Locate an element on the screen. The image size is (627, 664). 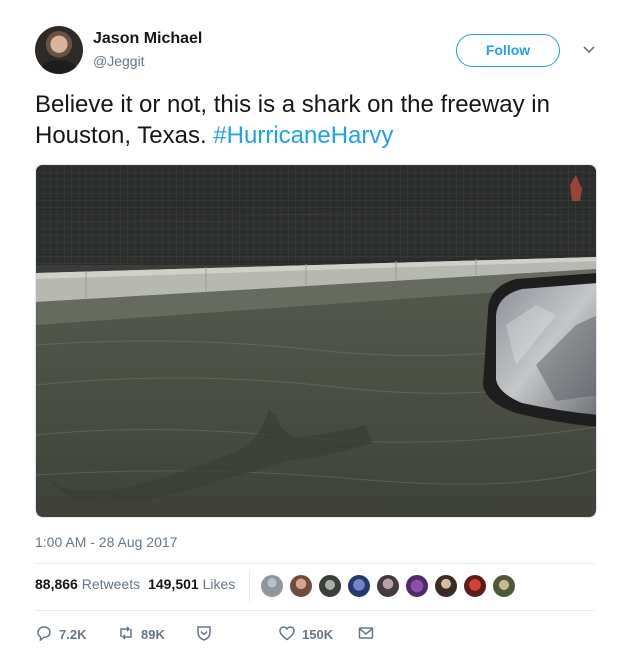
hashtag-link: #HurricaneHarvy is located at coordinates (303, 135).